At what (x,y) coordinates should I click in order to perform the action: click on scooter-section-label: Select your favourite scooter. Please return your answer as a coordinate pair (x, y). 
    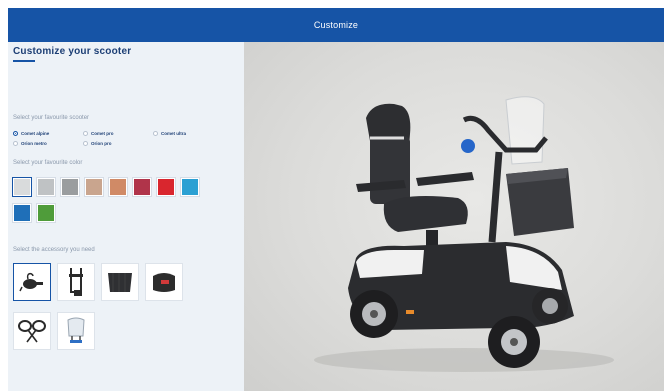
    Looking at the image, I should click on (51, 118).